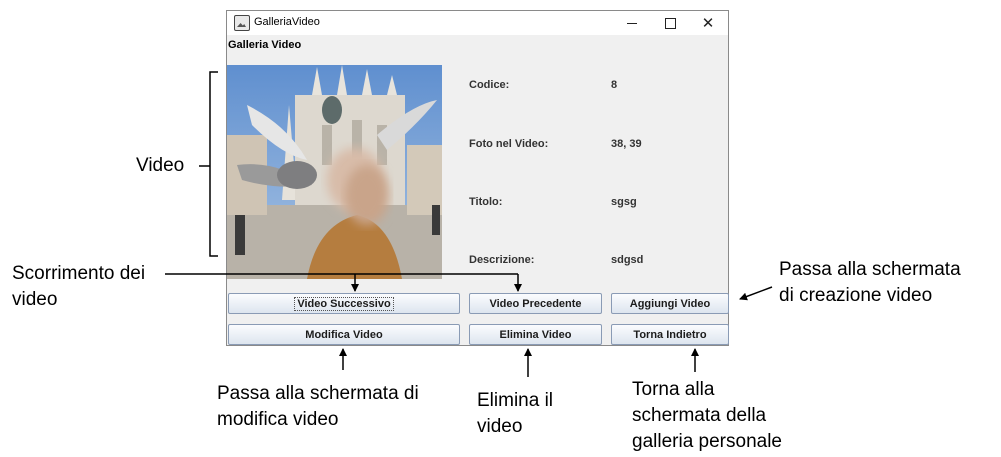  What do you see at coordinates (486, 202) in the screenshot?
I see `title-label: Titolo:` at bounding box center [486, 202].